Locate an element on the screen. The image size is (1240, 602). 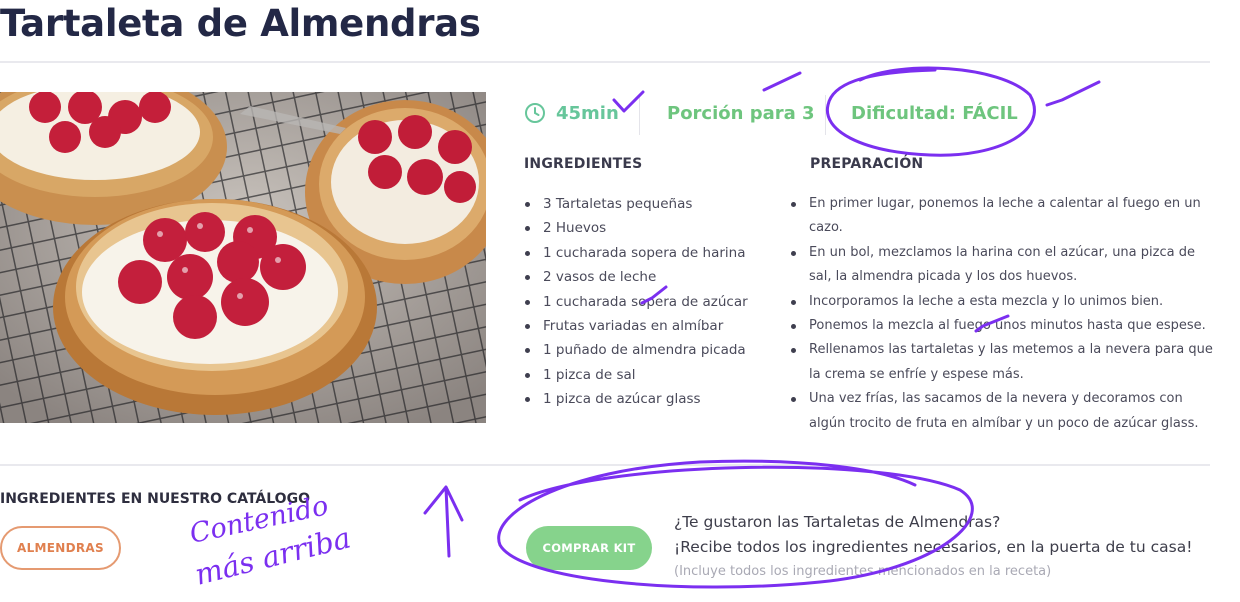
preparation-heading: PREPARACIÓN is located at coordinates (867, 164).